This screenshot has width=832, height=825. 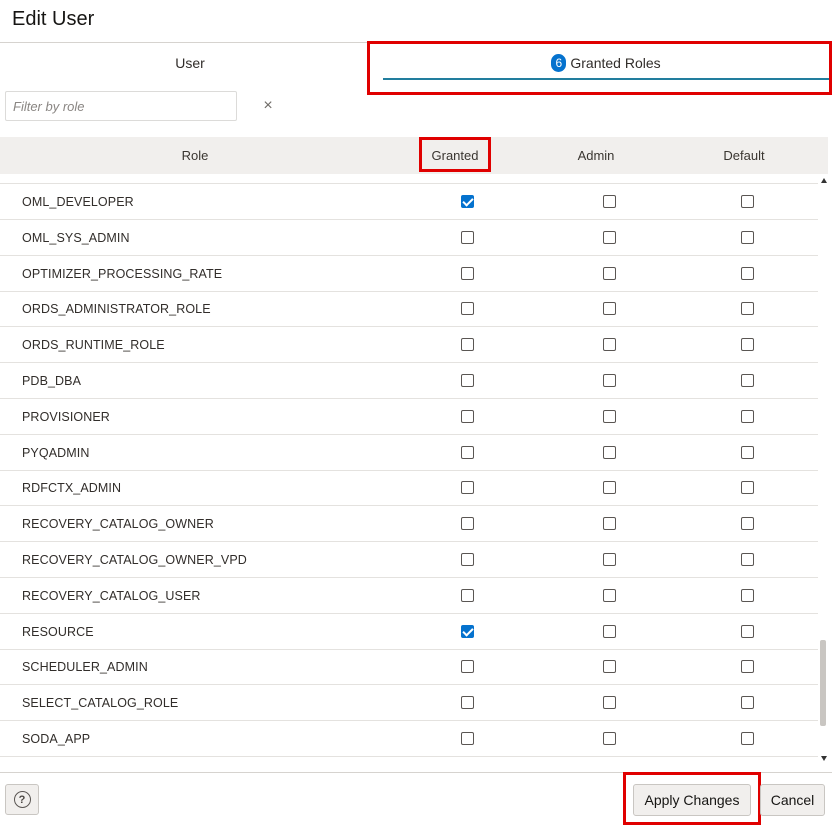 I want to click on role-name: RECOVERY_CATALOG_OWNER_VPD, so click(x=134, y=560).